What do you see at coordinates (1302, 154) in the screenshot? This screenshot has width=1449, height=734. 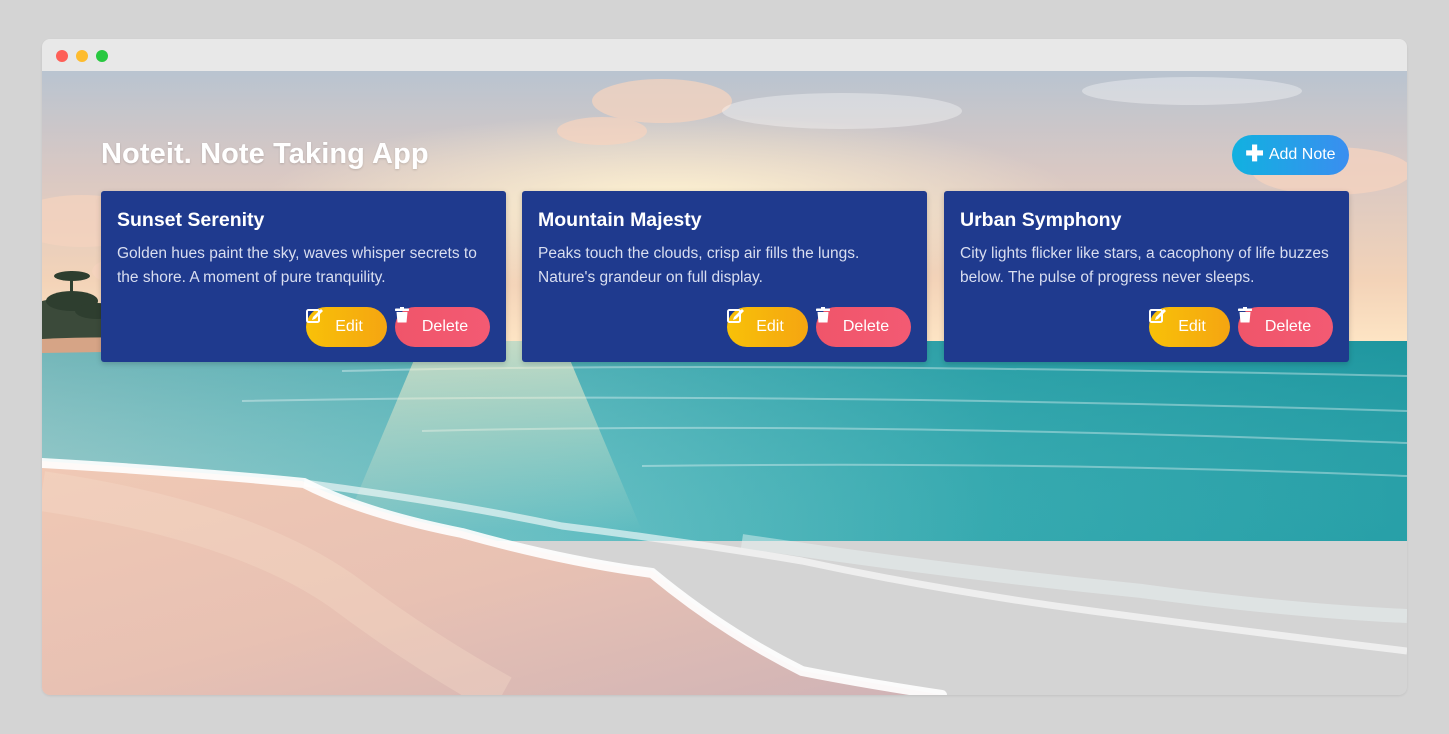 I see `add-note-label: Add Note` at bounding box center [1302, 154].